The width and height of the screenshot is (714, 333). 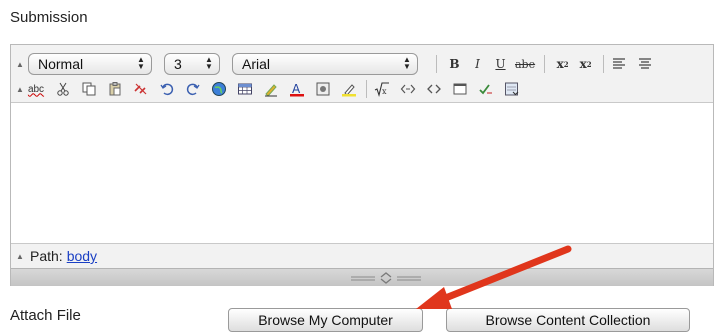 I want to click on path-body-link: body, so click(x=82, y=256).